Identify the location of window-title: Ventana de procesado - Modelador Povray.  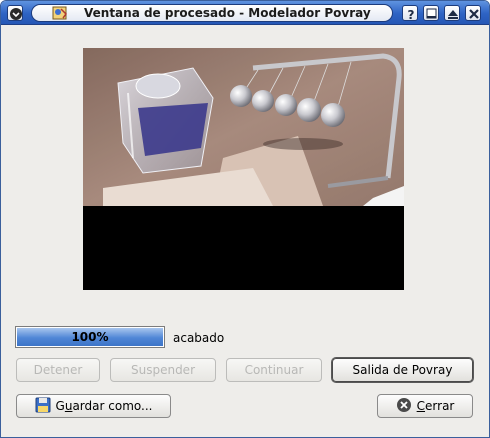
(227, 13).